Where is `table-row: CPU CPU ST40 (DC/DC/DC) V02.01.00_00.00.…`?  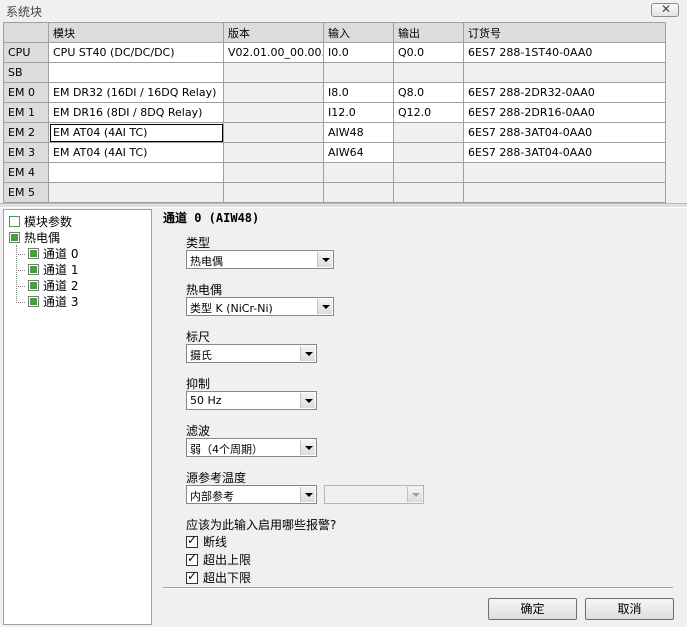
table-row: CPU CPU ST40 (DC/DC/DC) V02.01.00_00.00.… is located at coordinates (334, 52).